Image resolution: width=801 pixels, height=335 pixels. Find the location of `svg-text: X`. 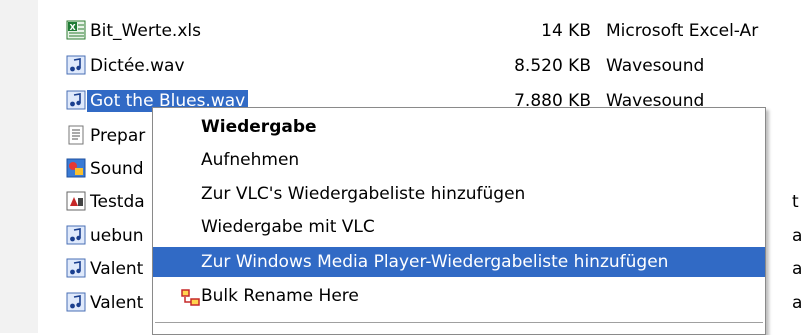

svg-text: X is located at coordinates (73, 27).